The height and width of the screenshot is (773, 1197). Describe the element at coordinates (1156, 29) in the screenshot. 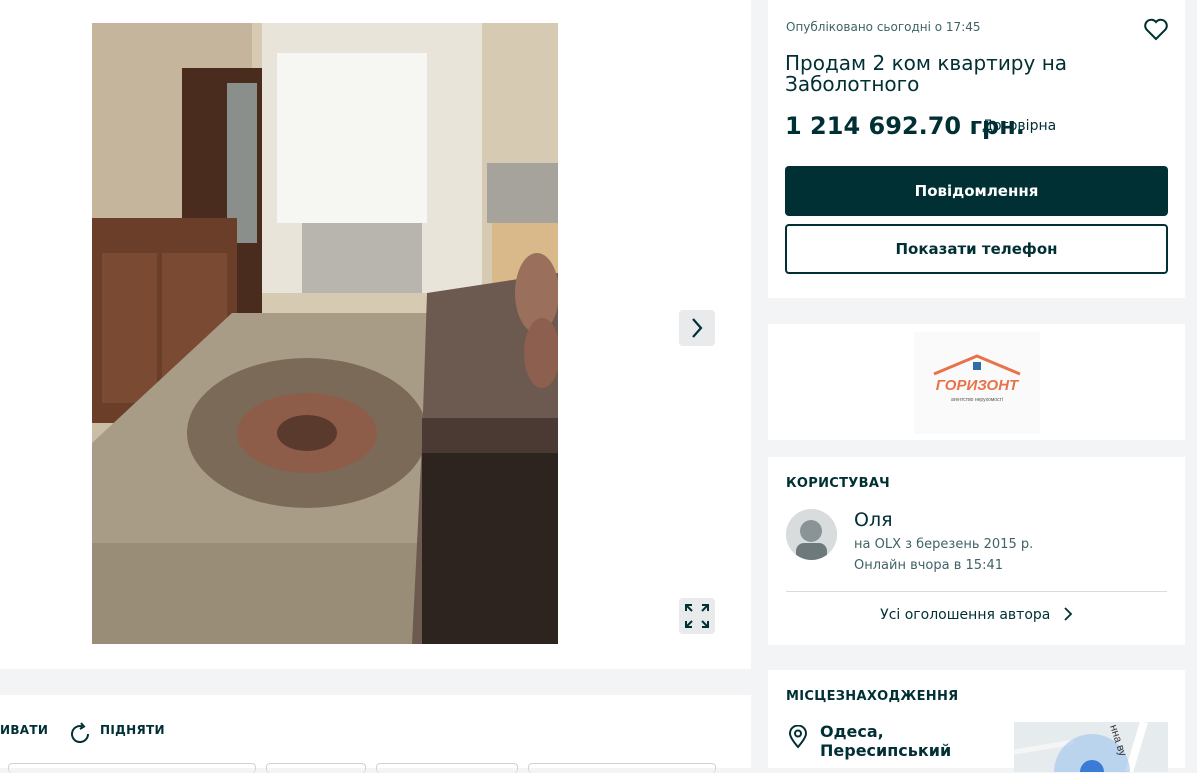

I see `heart-icon` at that location.